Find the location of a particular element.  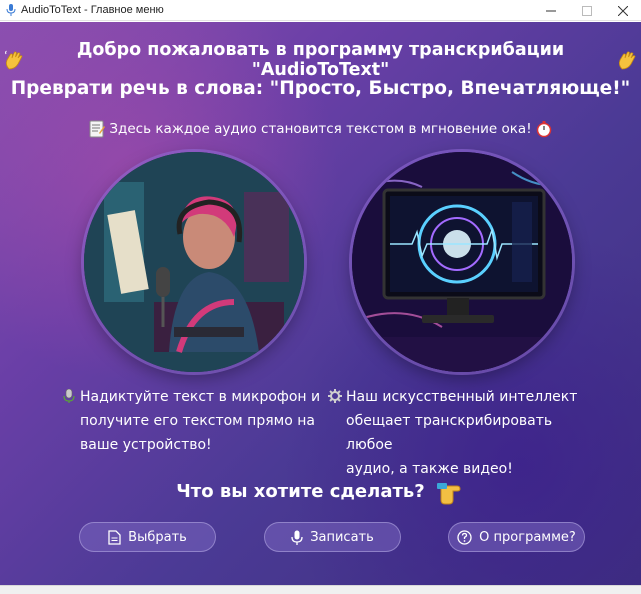

file-icon is located at coordinates (114, 537).